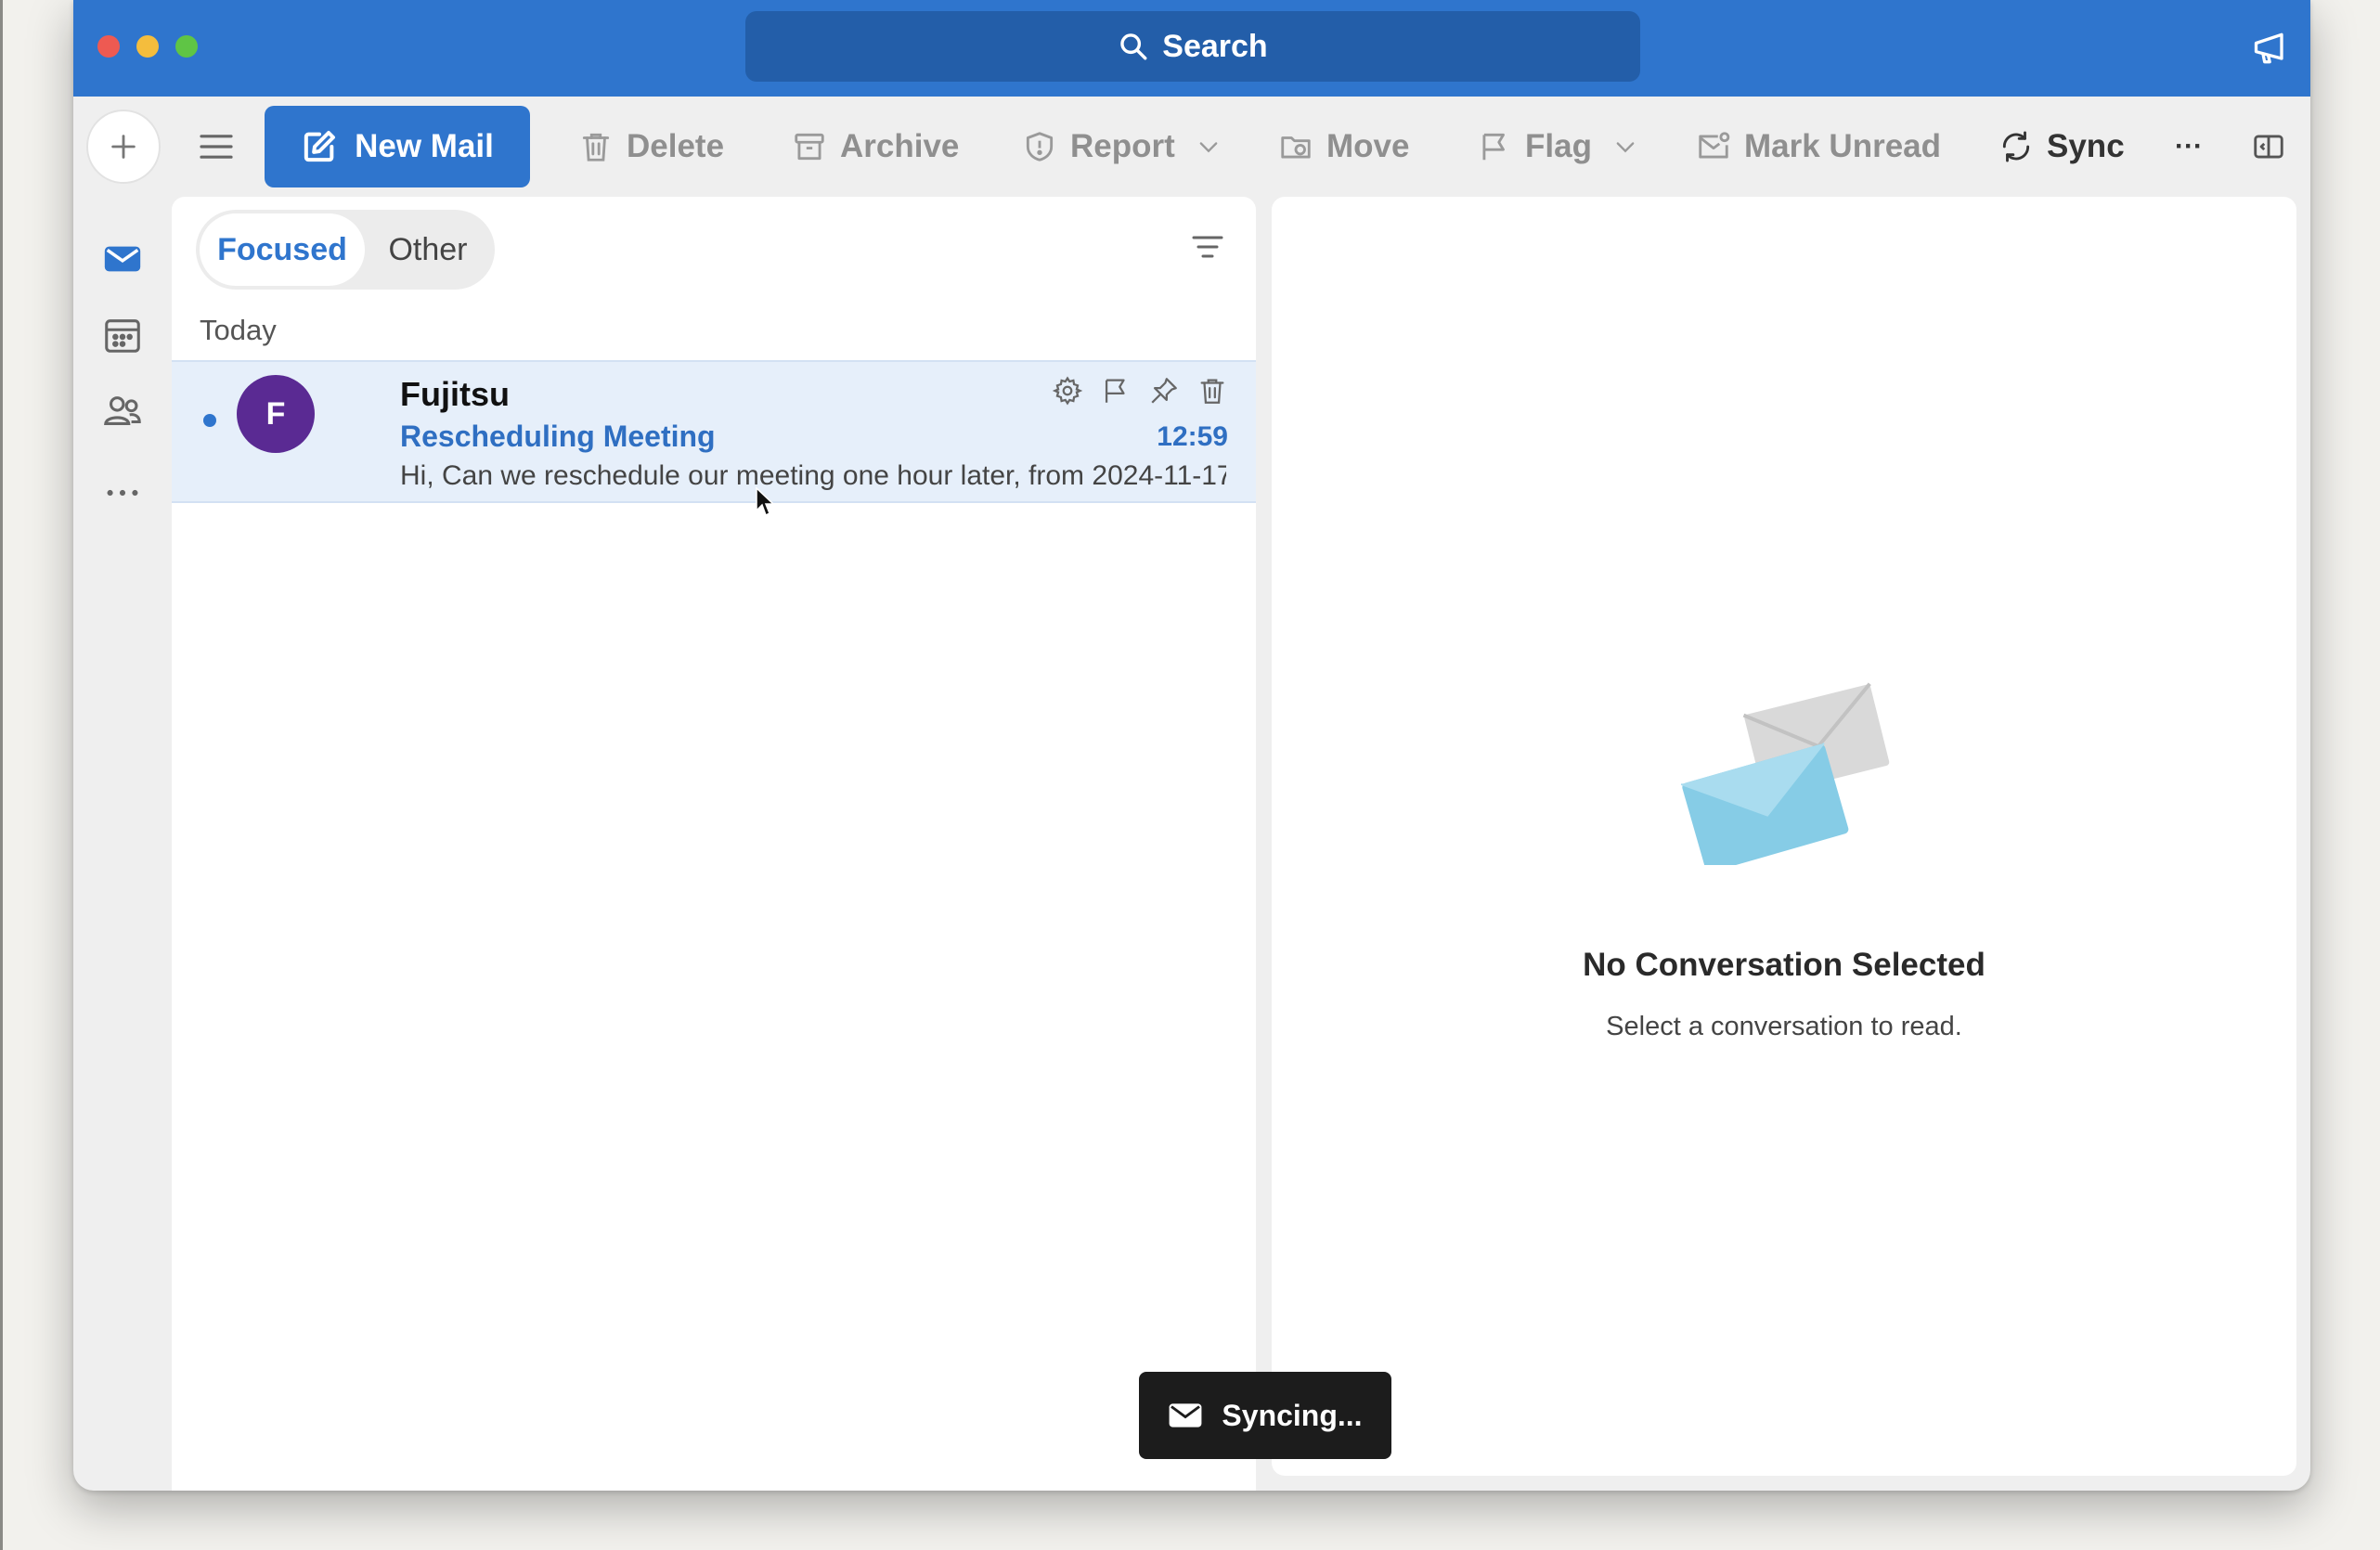 The width and height of the screenshot is (2380, 1550). I want to click on sync-button: Sync, so click(2061, 147).